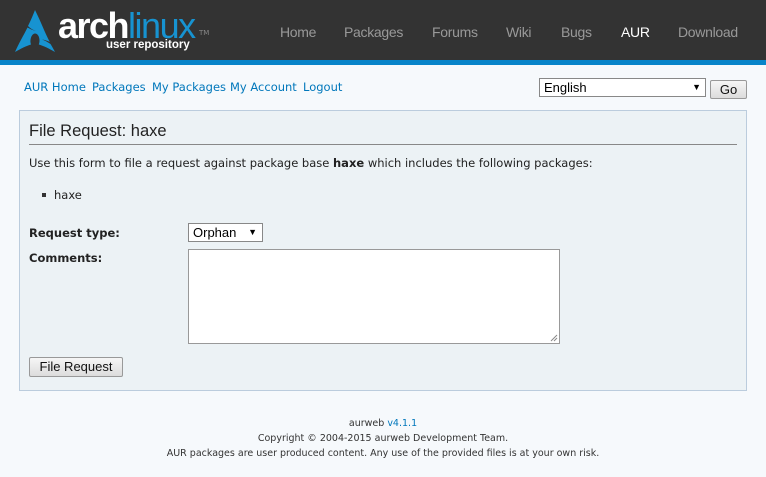  Describe the element at coordinates (114, 30) in the screenshot. I see `archlinux-logo: archlinux TM user repository` at that location.